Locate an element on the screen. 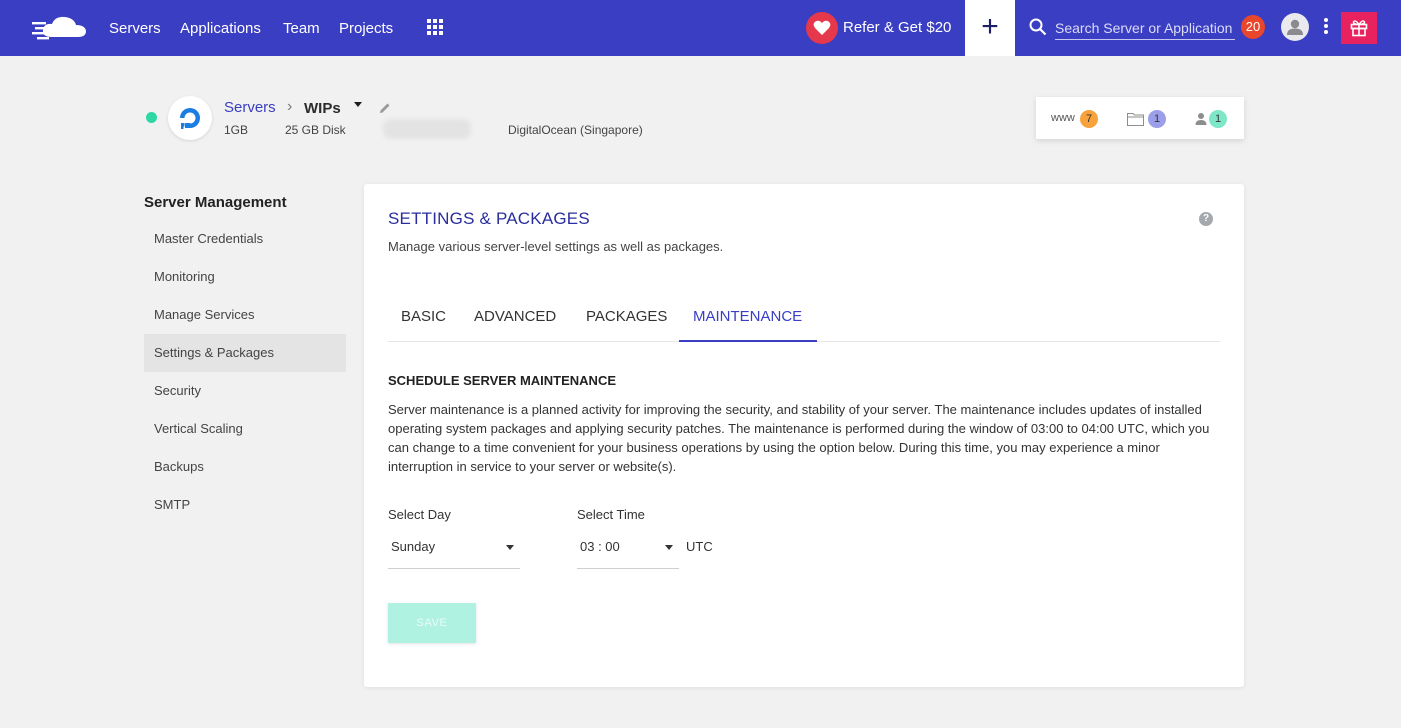 The height and width of the screenshot is (728, 1401). add-button: + is located at coordinates (990, 28).